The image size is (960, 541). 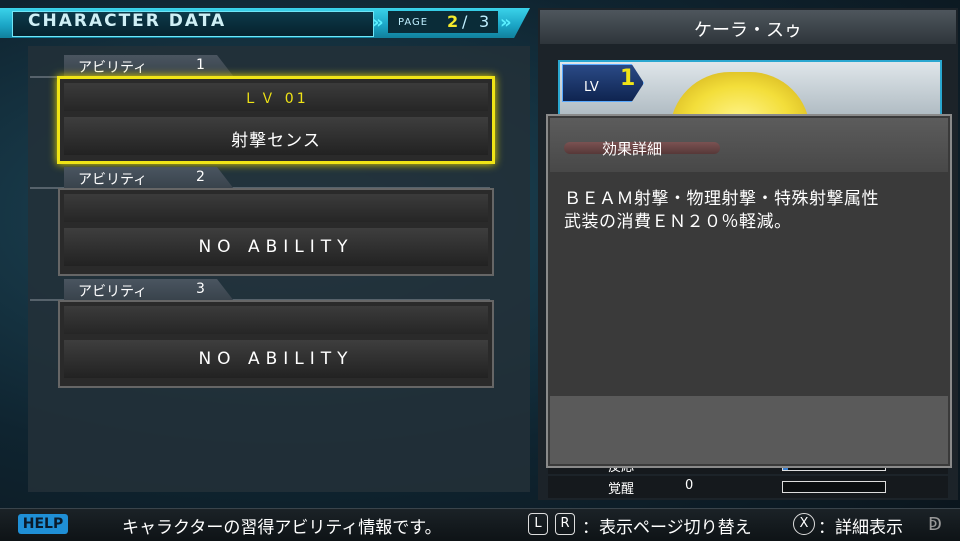 I want to click on ability-tab-number: 2, so click(x=200, y=177).